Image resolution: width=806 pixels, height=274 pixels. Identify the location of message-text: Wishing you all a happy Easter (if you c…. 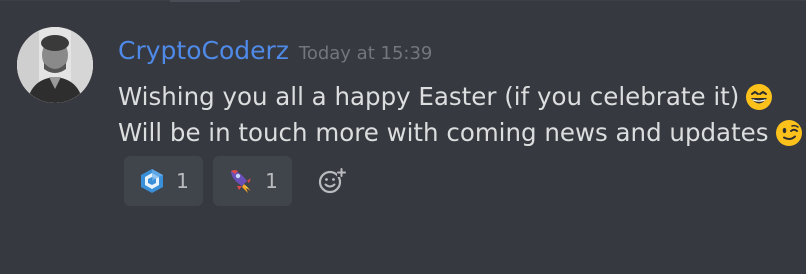
(429, 96).